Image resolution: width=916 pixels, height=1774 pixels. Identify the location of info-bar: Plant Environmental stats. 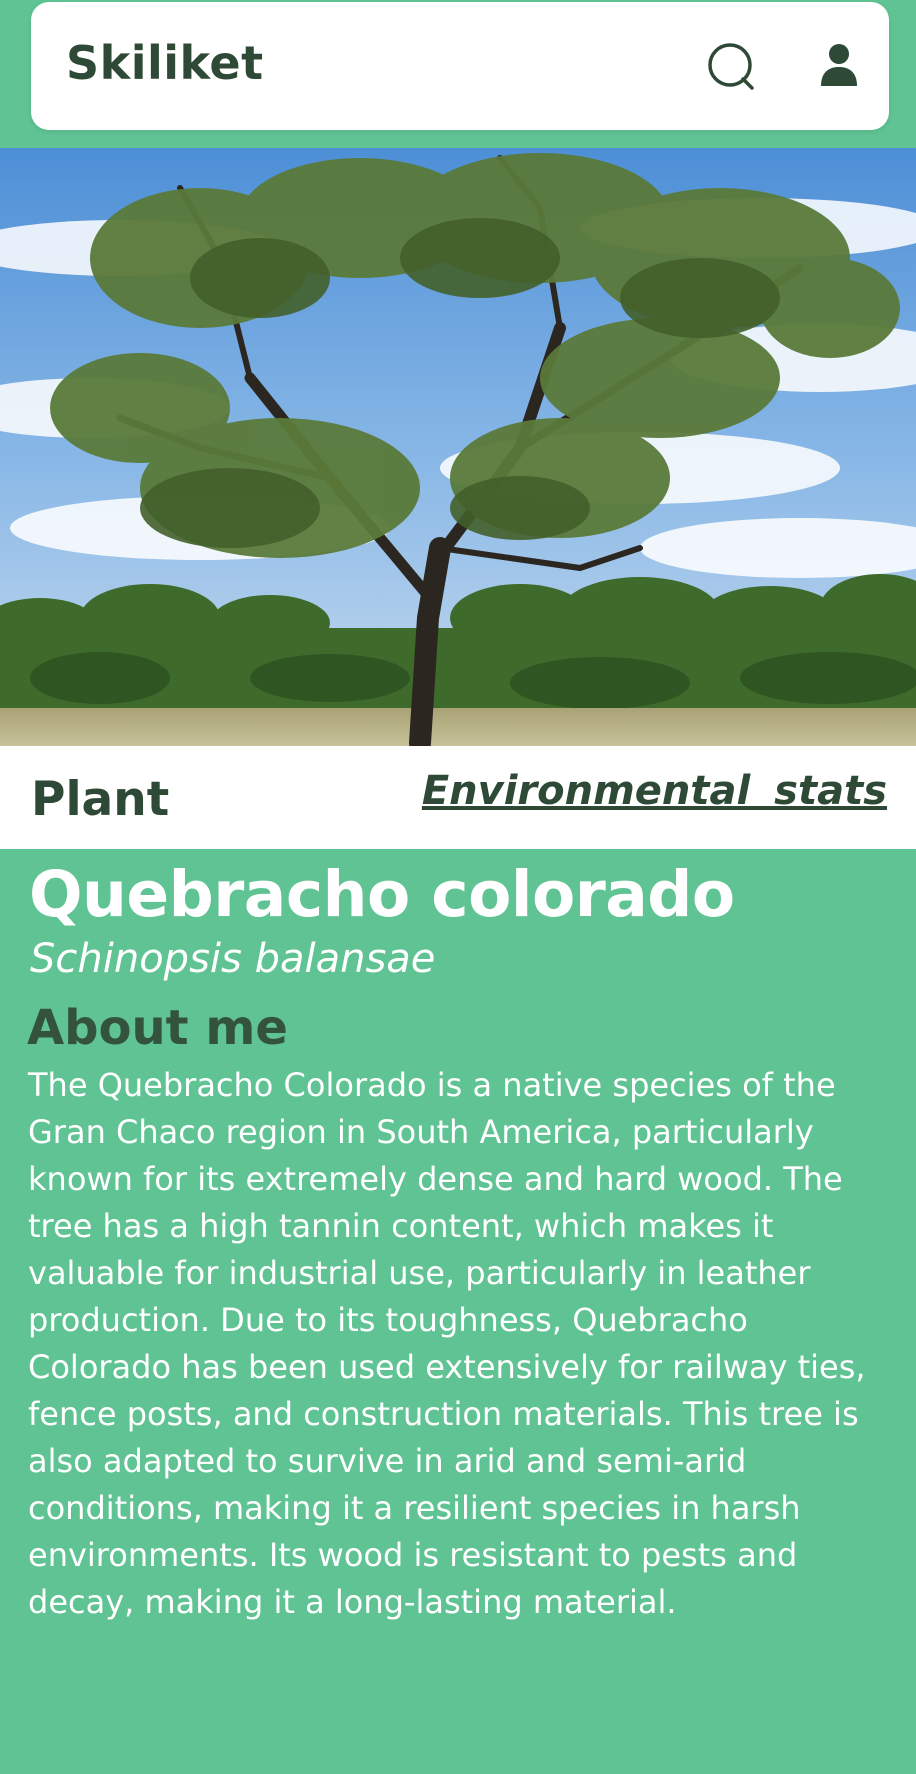
(458, 797).